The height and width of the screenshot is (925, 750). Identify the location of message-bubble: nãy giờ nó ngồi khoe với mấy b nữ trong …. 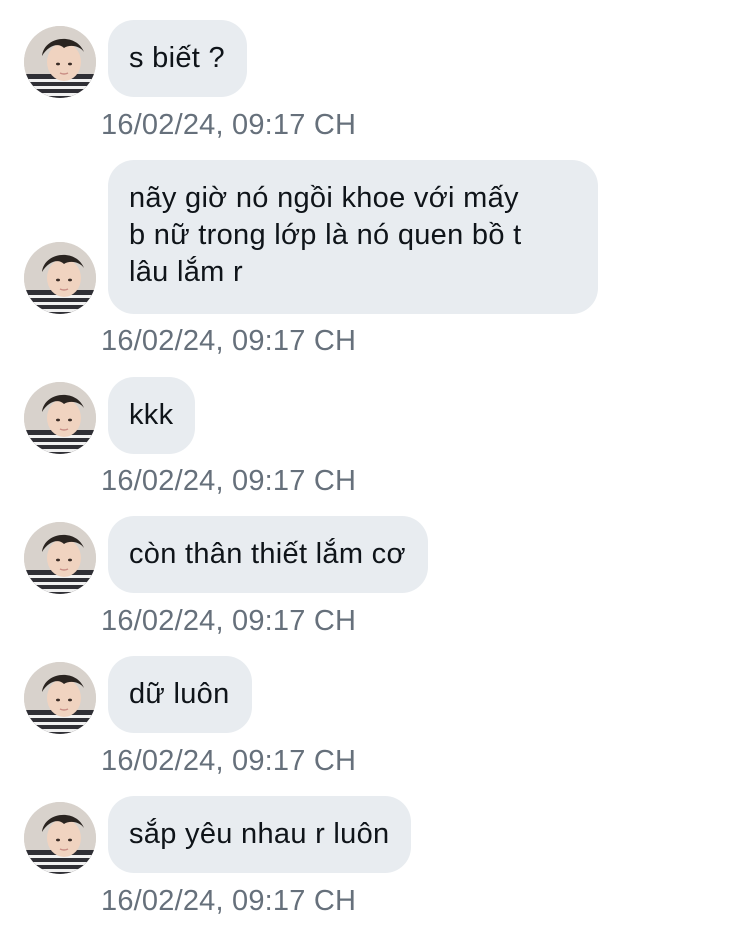
(353, 237).